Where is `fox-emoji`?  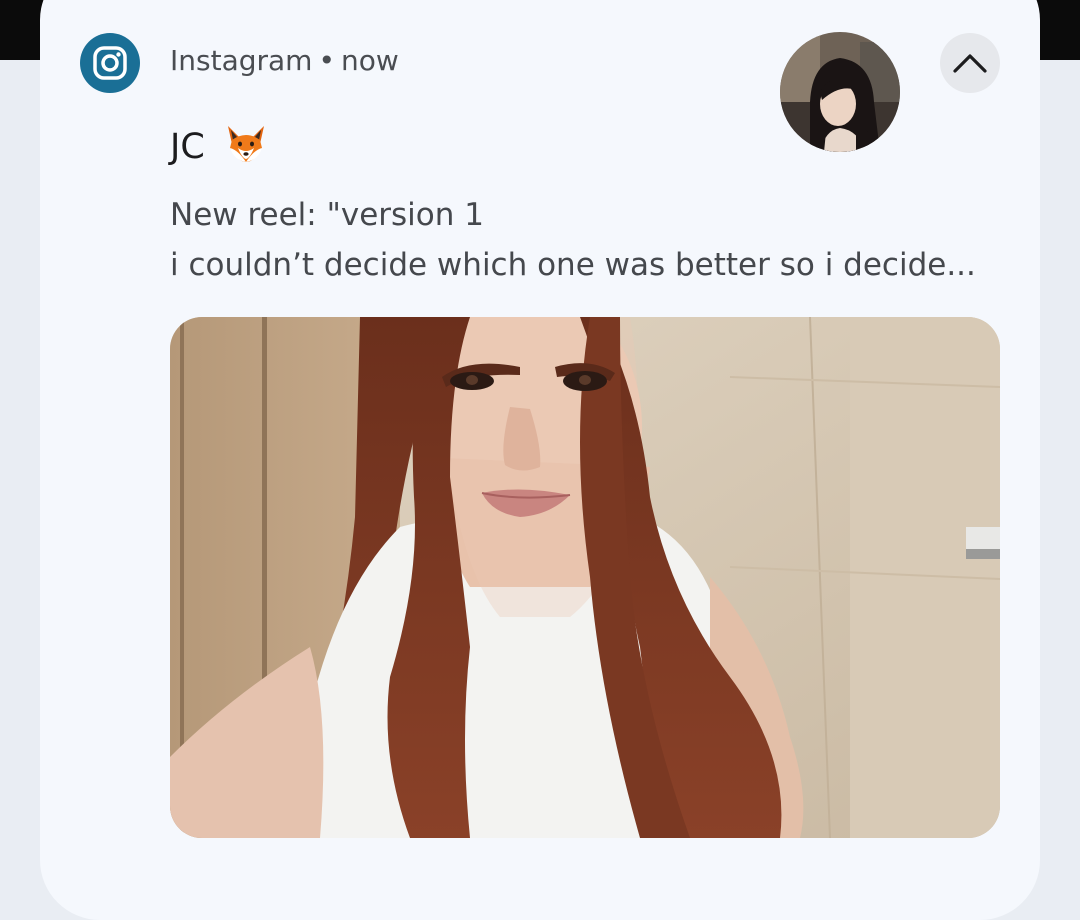
fox-emoji is located at coordinates (246, 144).